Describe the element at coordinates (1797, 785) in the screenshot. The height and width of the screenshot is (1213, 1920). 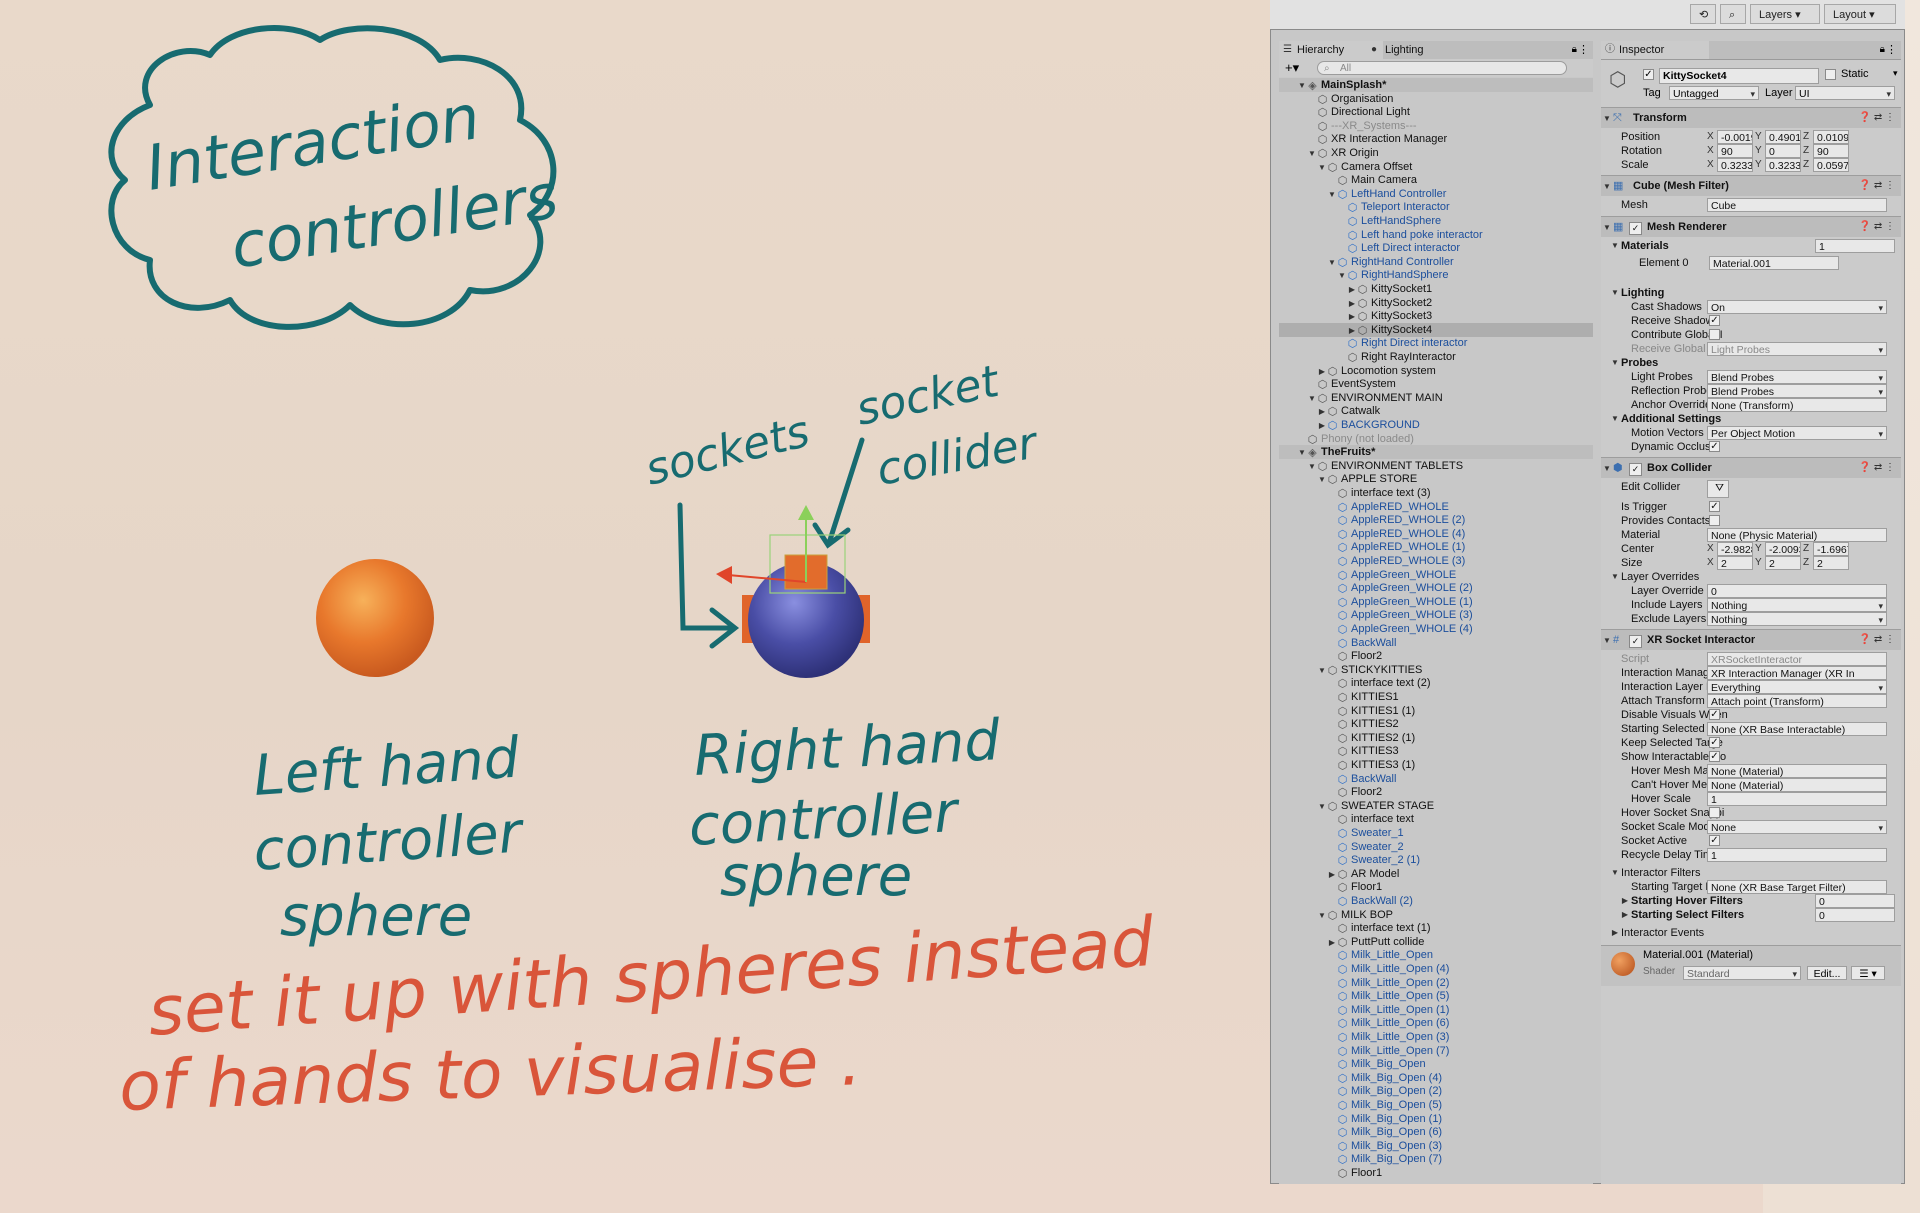
I see `cant-hover-mesh-field: None (Material)` at that location.